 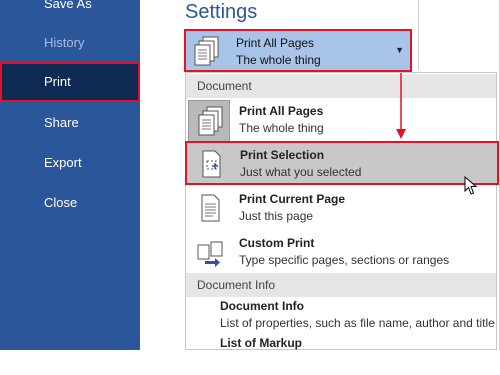 I want to click on selection-icon, so click(x=210, y=165).